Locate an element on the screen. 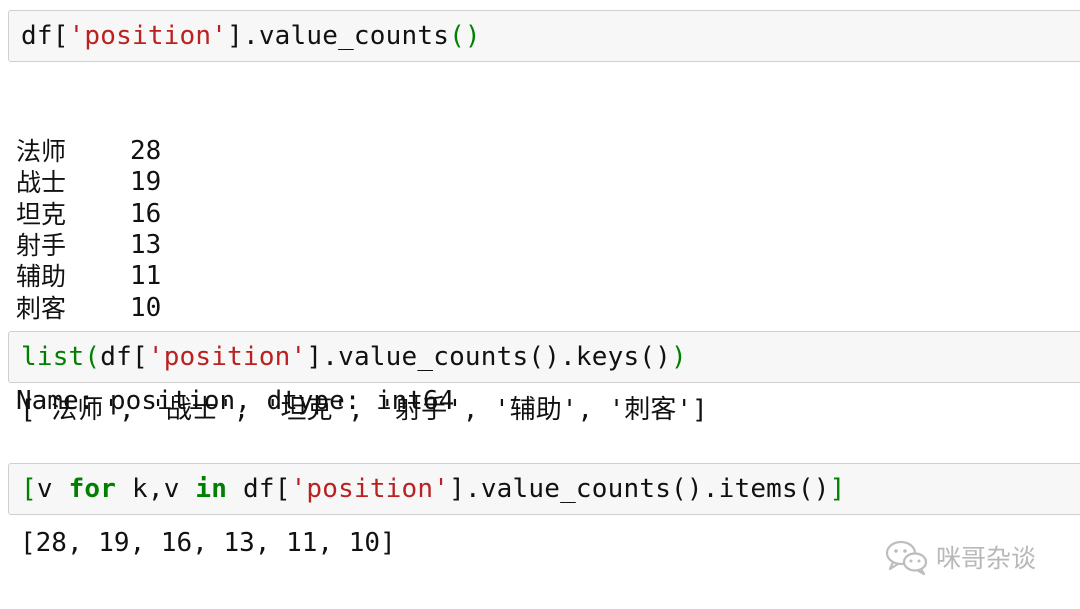  cell-3-code-token: in is located at coordinates (211, 489).